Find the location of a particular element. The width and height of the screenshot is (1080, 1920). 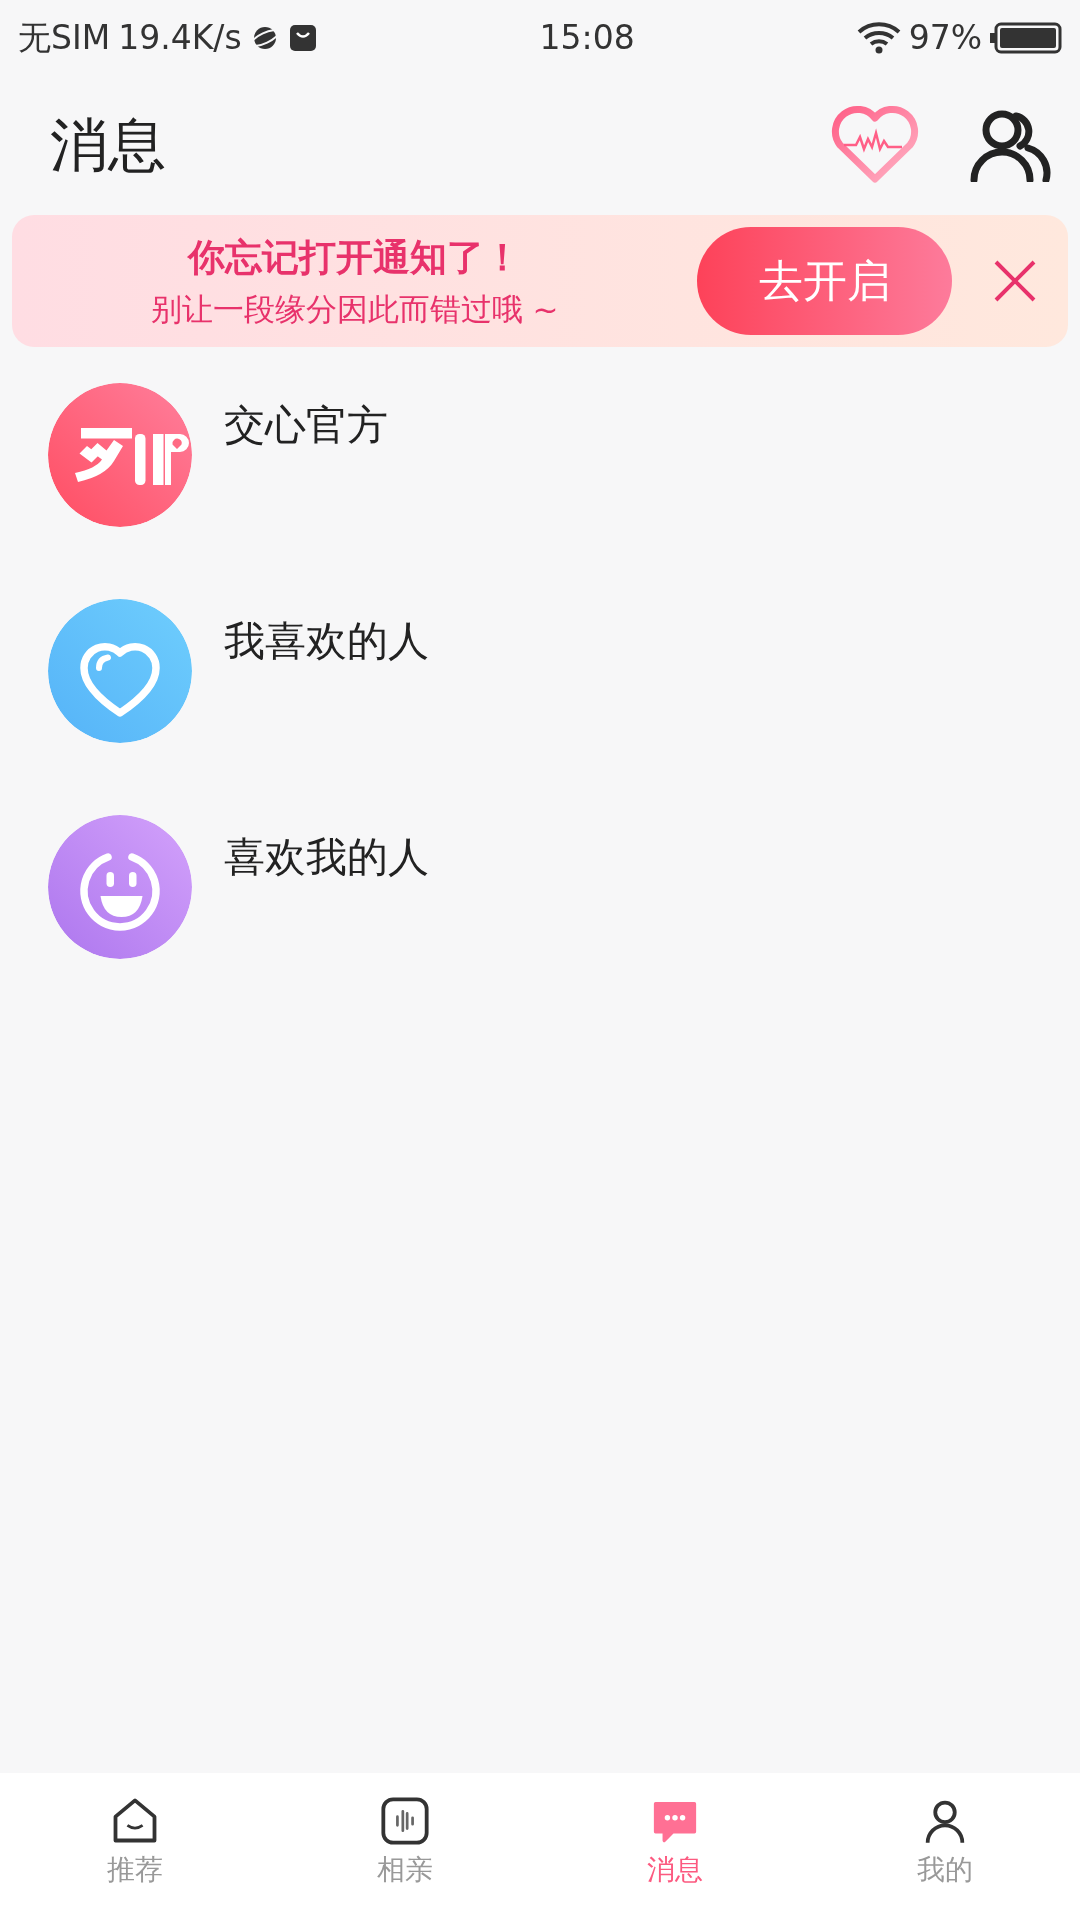

battery-icon is located at coordinates (1026, 37).